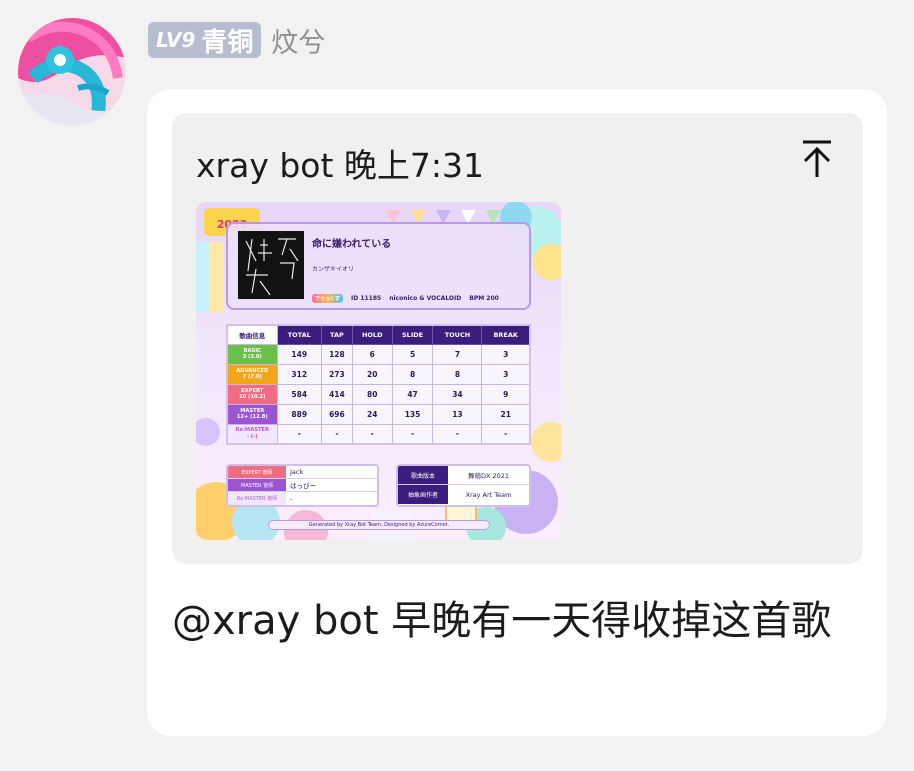 The image size is (914, 771). I want to click on info-label: 抽象画作者, so click(423, 494).